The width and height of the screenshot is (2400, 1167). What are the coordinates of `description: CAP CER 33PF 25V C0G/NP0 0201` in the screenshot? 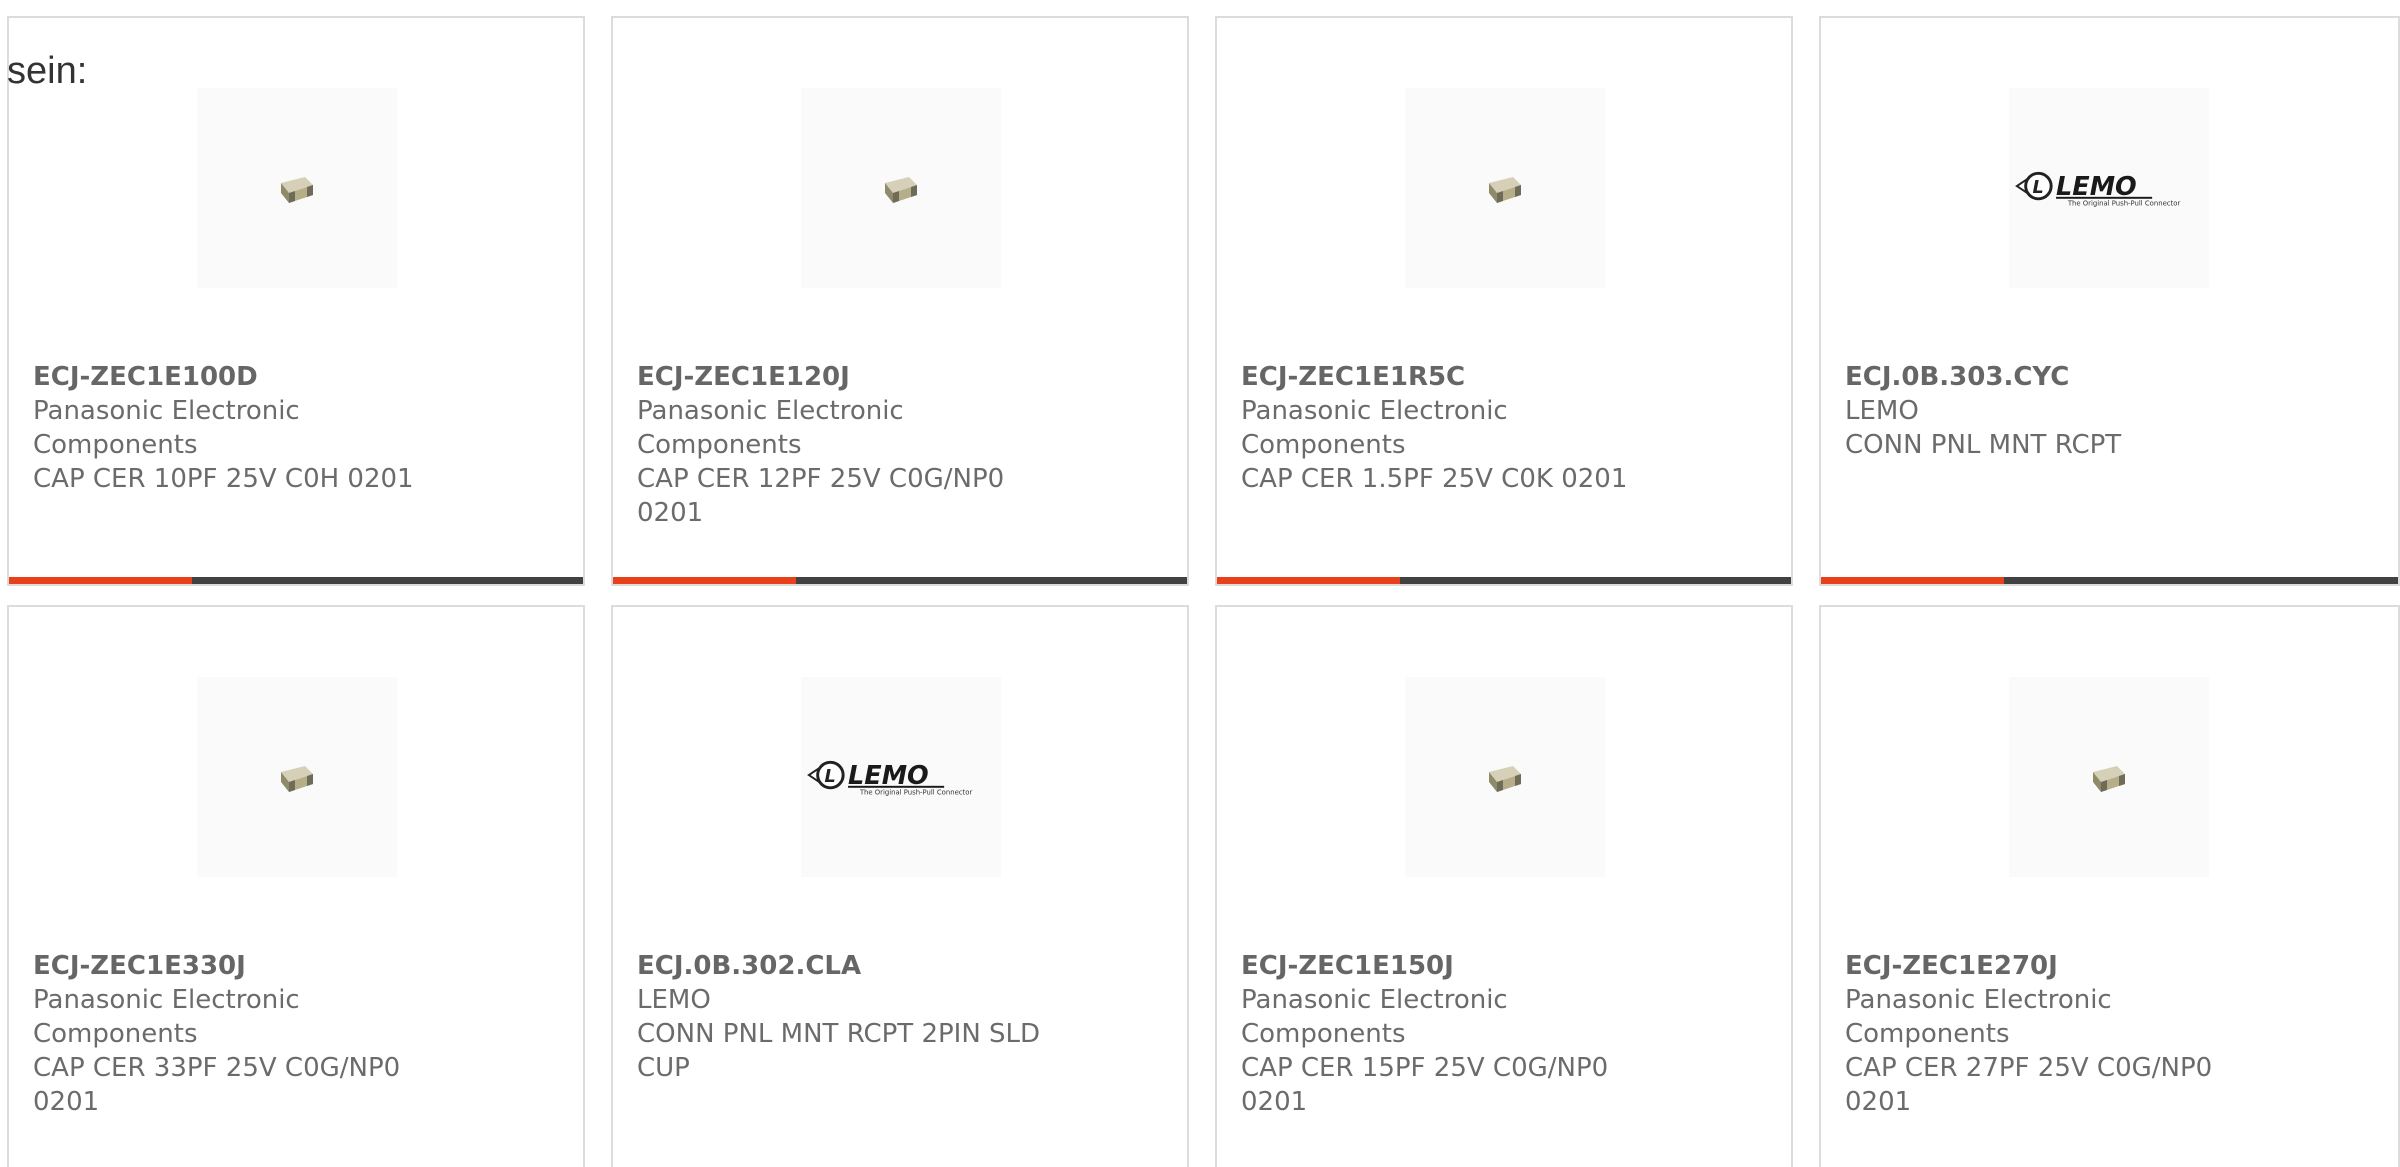 It's located at (217, 1085).